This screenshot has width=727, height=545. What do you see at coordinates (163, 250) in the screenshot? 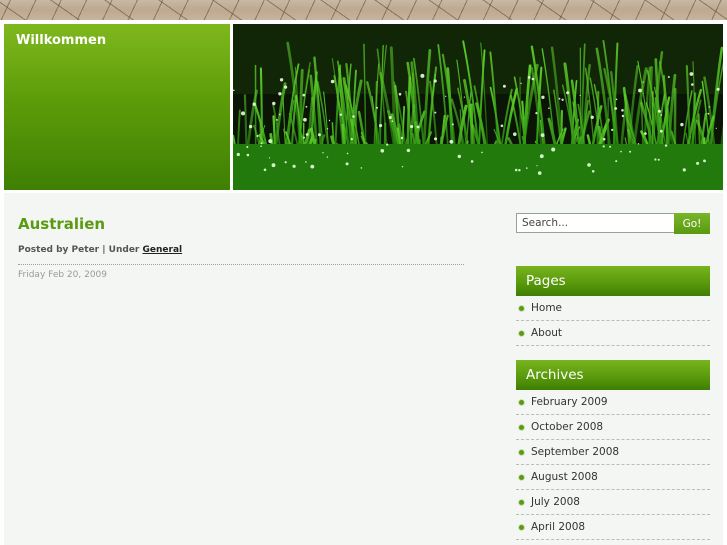
I see `category-link: General` at bounding box center [163, 250].